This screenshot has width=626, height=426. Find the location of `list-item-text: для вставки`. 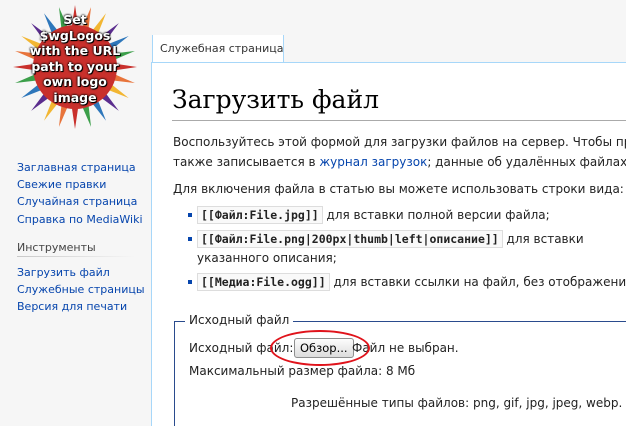

list-item-text: для вставки is located at coordinates (543, 239).